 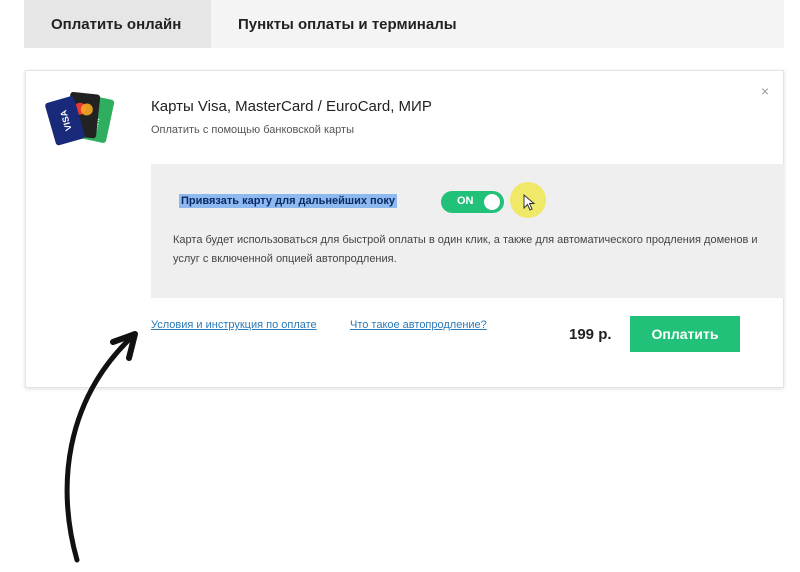 I want to click on autorenew-link: Что такое автопродление?, so click(x=418, y=325).